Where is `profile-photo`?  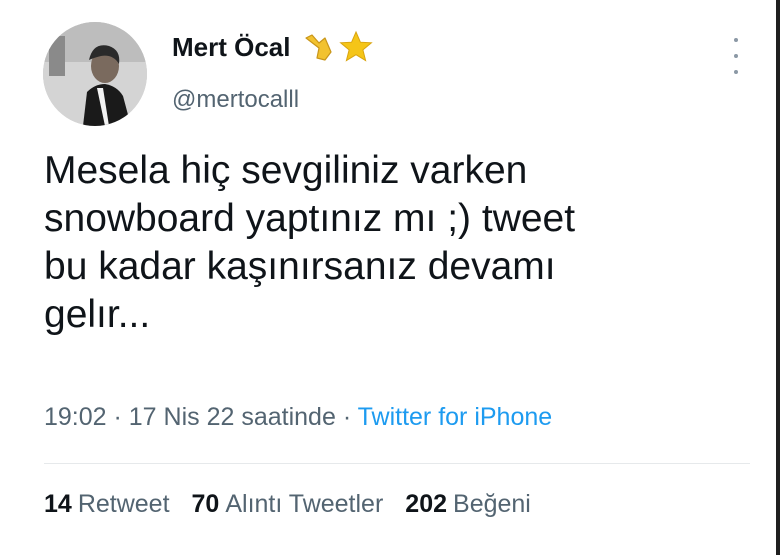
profile-photo is located at coordinates (95, 74).